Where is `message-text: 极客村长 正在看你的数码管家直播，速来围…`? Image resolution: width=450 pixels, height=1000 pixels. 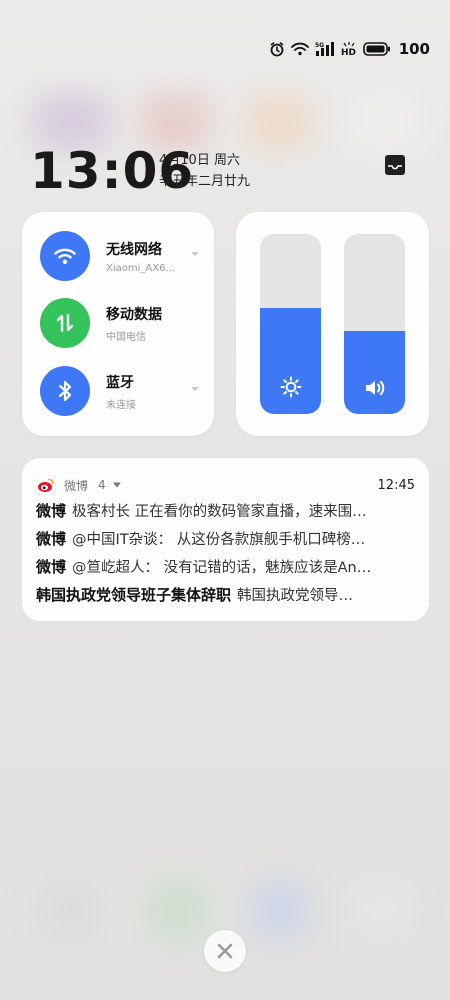 message-text: 极客村长 正在看你的数码管家直播，速来围… is located at coordinates (219, 512).